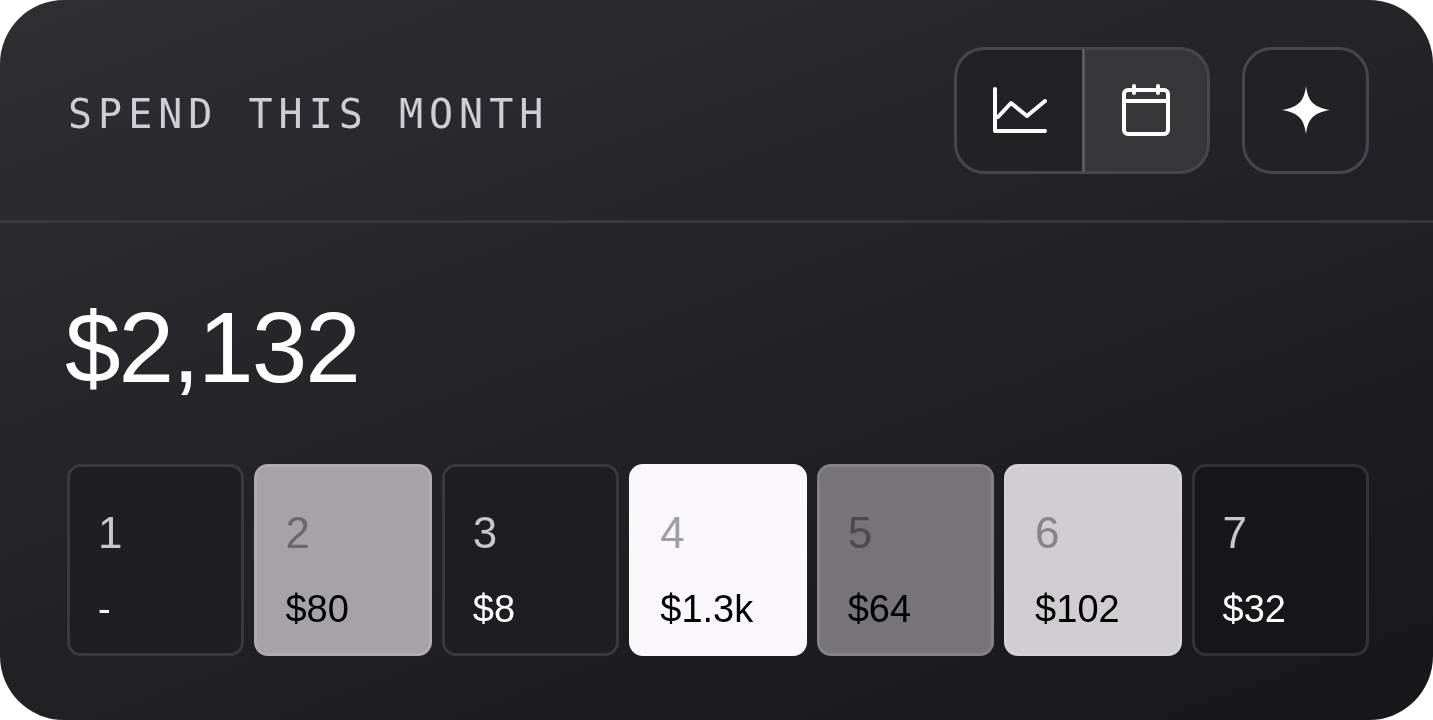 This screenshot has width=1433, height=720. Describe the element at coordinates (110, 533) in the screenshot. I see `day-number: 1` at that location.